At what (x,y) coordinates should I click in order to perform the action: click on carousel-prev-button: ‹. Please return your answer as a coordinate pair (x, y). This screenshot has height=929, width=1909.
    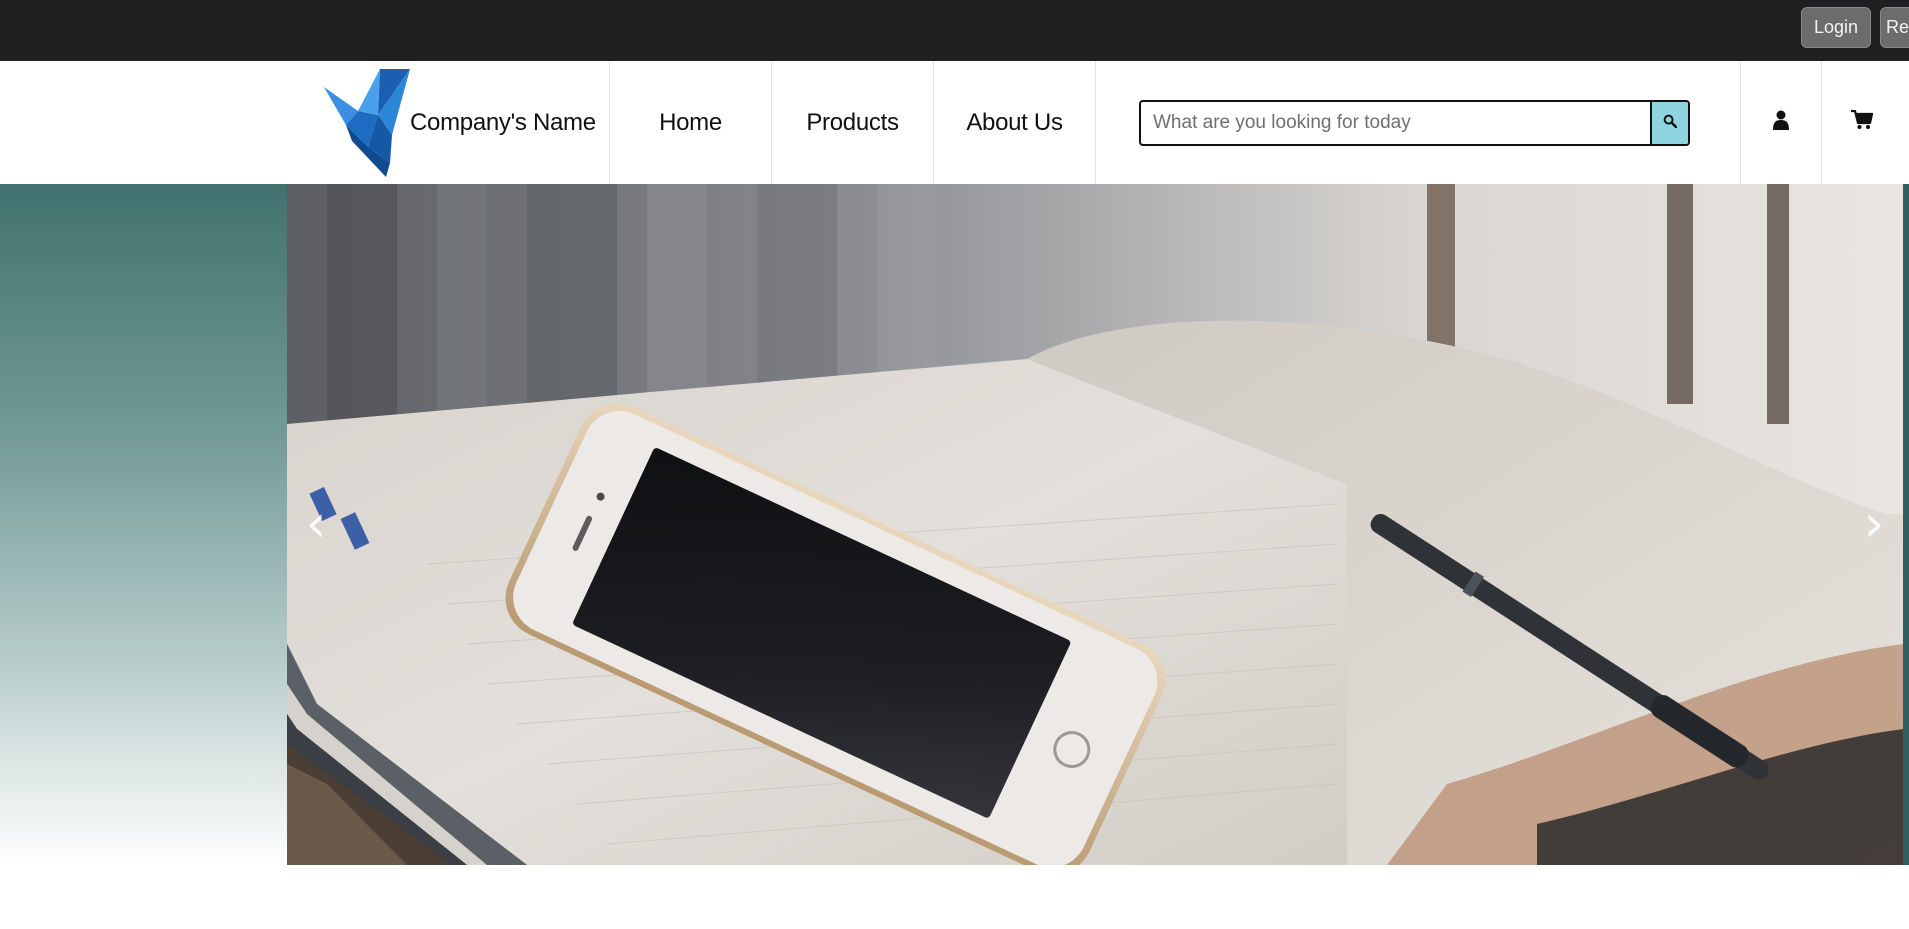
    Looking at the image, I should click on (316, 524).